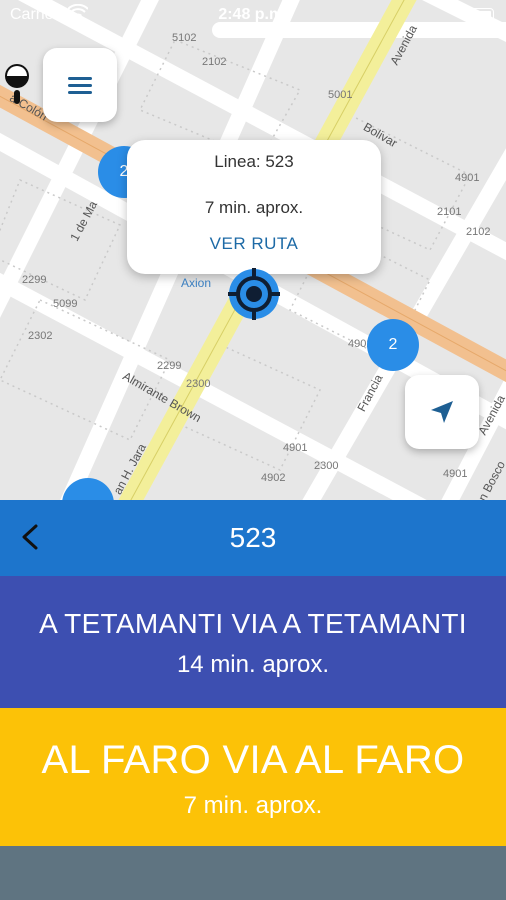 The width and height of the screenshot is (506, 900). I want to click on block-number: 4902, so click(273, 478).